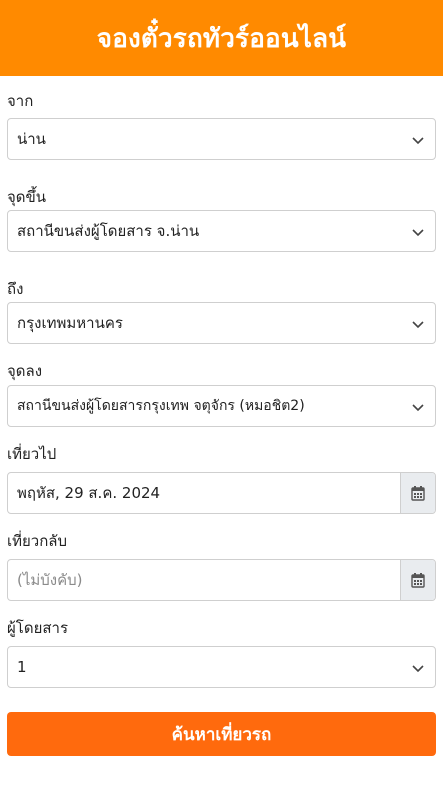 This screenshot has height=787, width=443. What do you see at coordinates (221, 231) in the screenshot?
I see `boarding-select: สถานีขนส่งผู้โดยสาร จ.น่าน` at bounding box center [221, 231].